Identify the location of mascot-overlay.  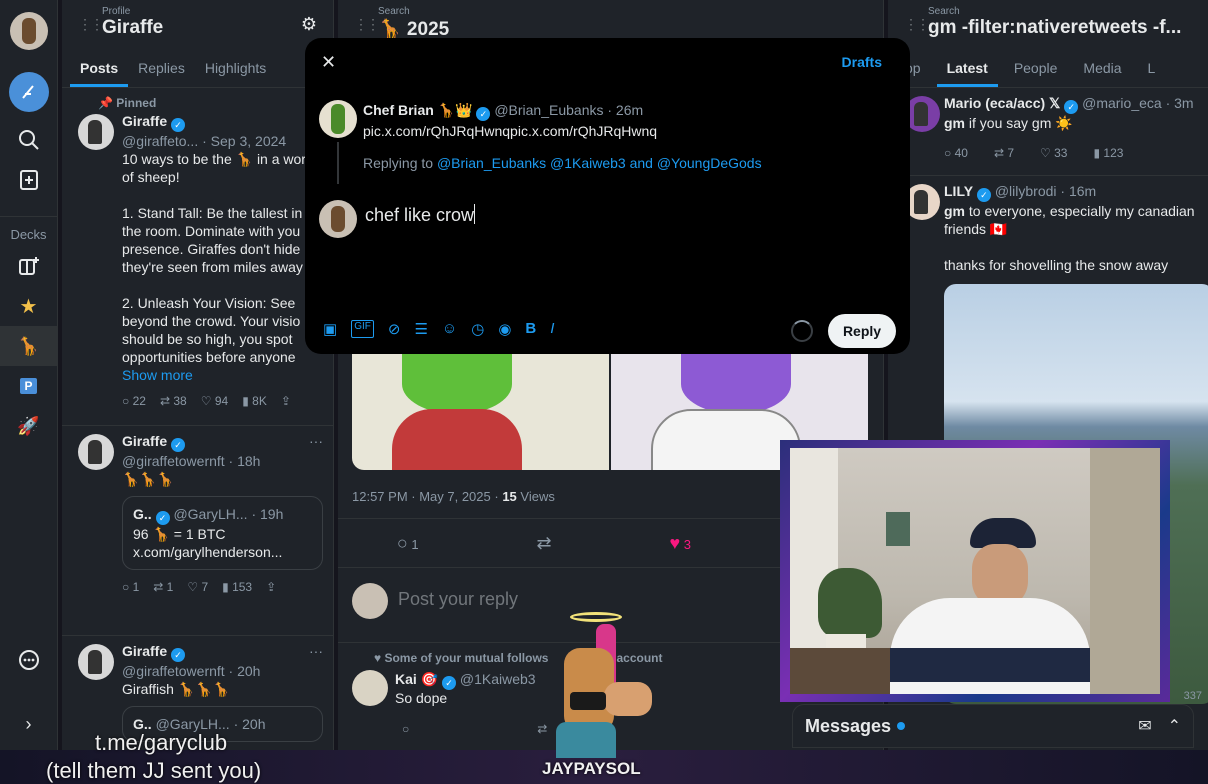
(600, 685).